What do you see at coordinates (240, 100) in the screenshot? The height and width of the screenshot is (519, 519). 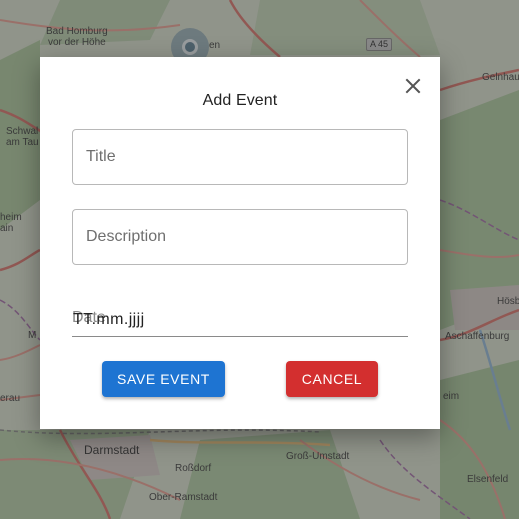 I see `dialog-title: Add Event` at bounding box center [240, 100].